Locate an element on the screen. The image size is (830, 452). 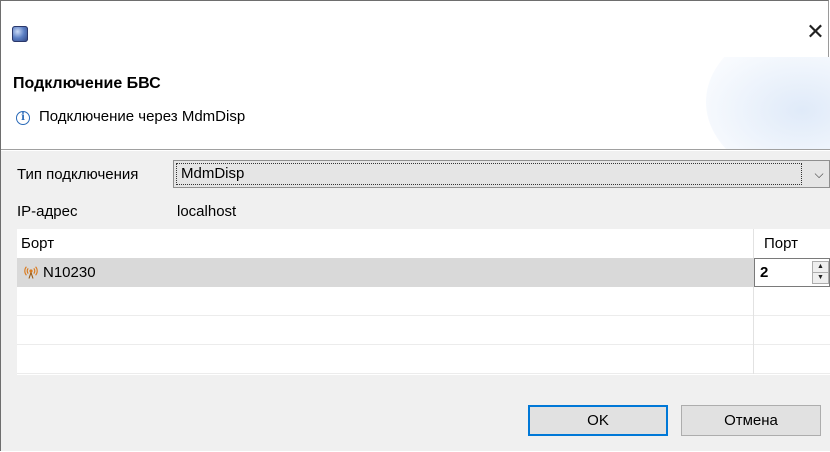
app-icon is located at coordinates (20, 34).